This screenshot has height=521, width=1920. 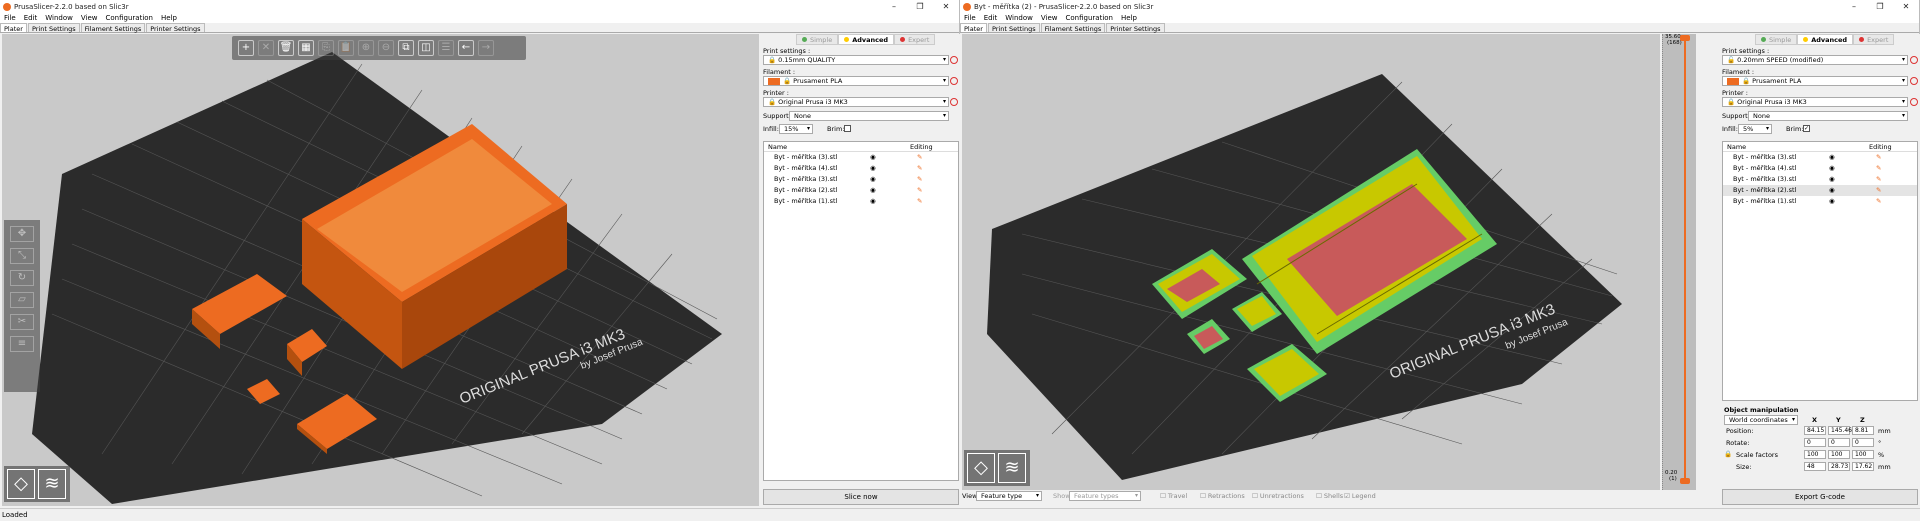 I want to click on layer-slider: 35.60 (168) 0.20 (1), so click(x=1679, y=262).